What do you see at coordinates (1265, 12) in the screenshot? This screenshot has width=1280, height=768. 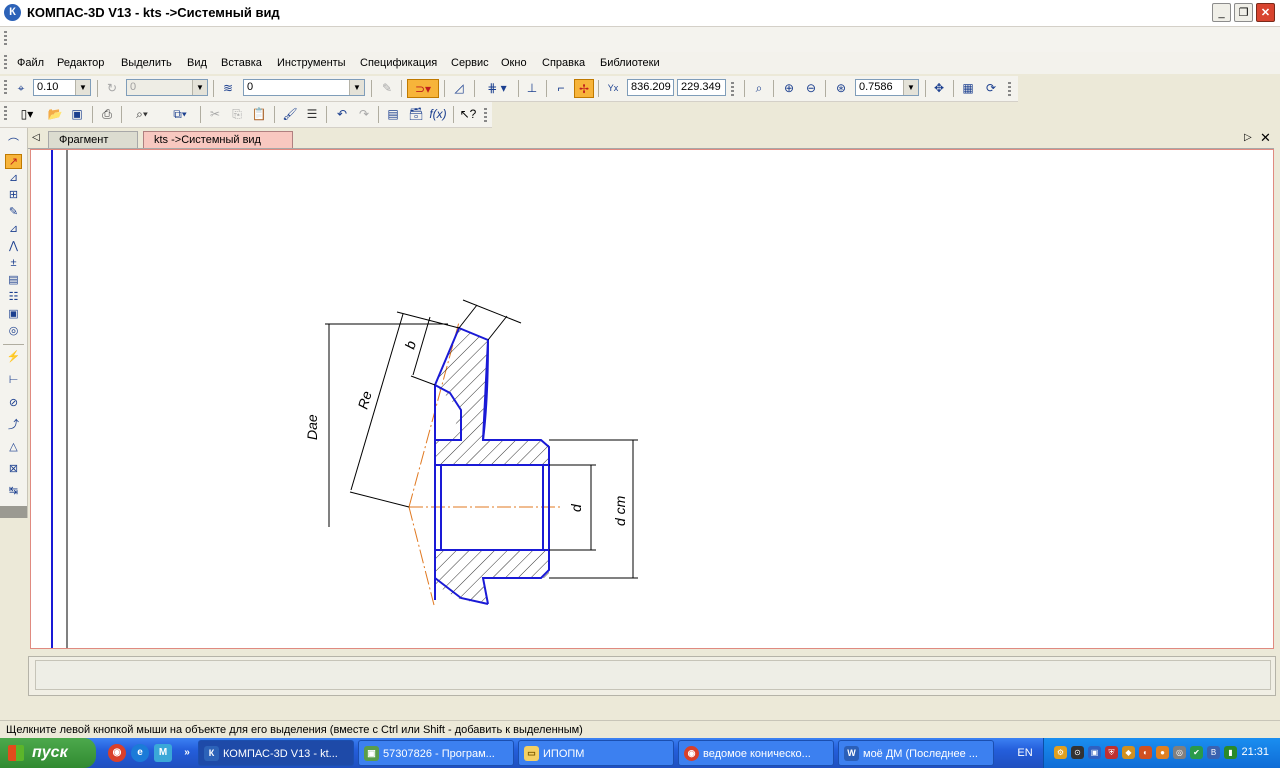 I see `close-button: ✕` at bounding box center [1265, 12].